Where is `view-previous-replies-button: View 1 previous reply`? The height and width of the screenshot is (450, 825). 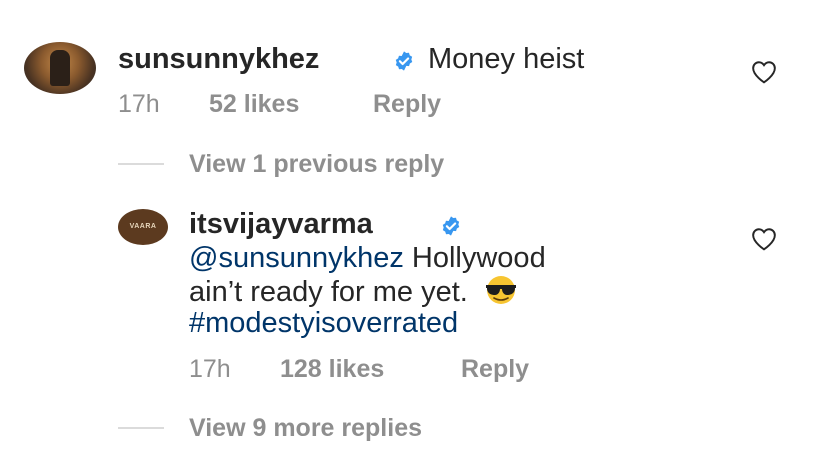 view-previous-replies-button: View 1 previous reply is located at coordinates (316, 164).